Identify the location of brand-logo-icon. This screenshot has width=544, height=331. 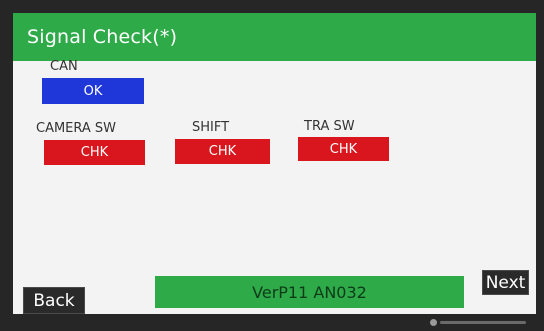
(433, 322).